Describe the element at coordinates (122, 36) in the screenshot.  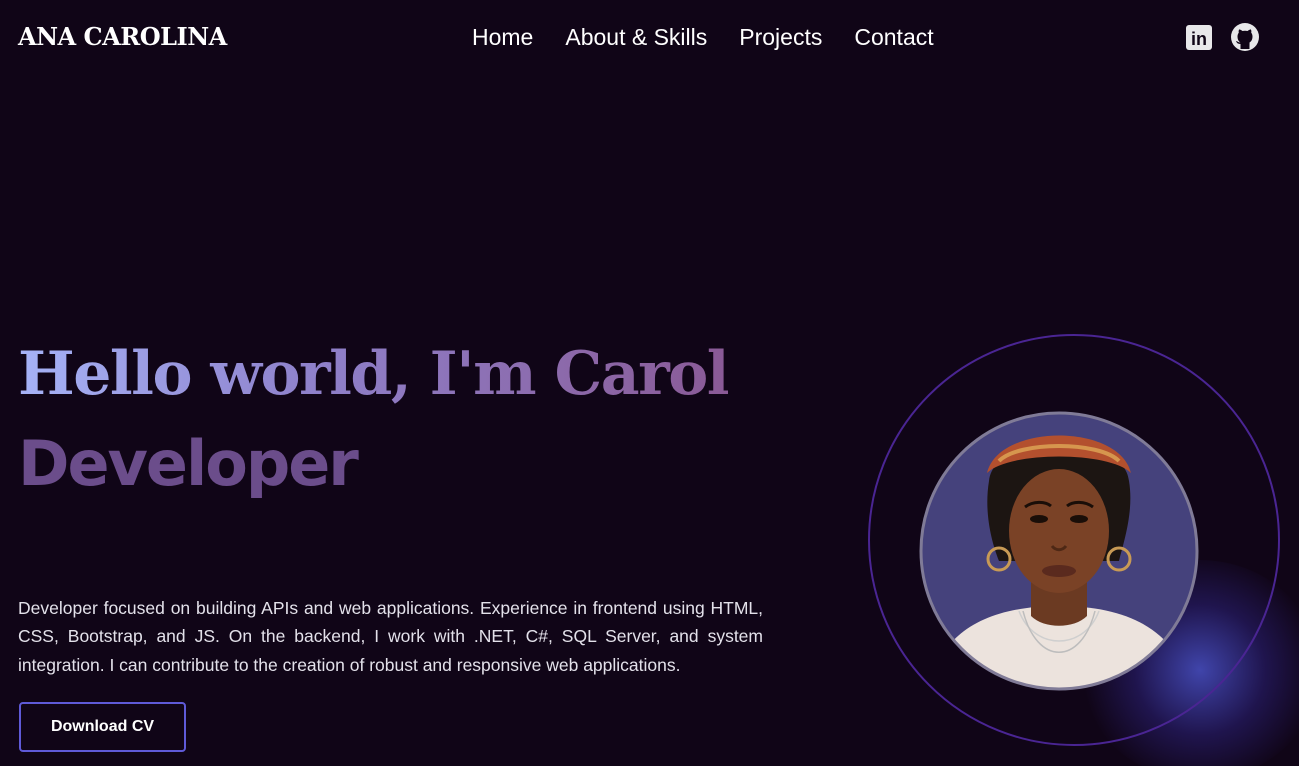
I see `site-logo: ANA CAROLINA` at that location.